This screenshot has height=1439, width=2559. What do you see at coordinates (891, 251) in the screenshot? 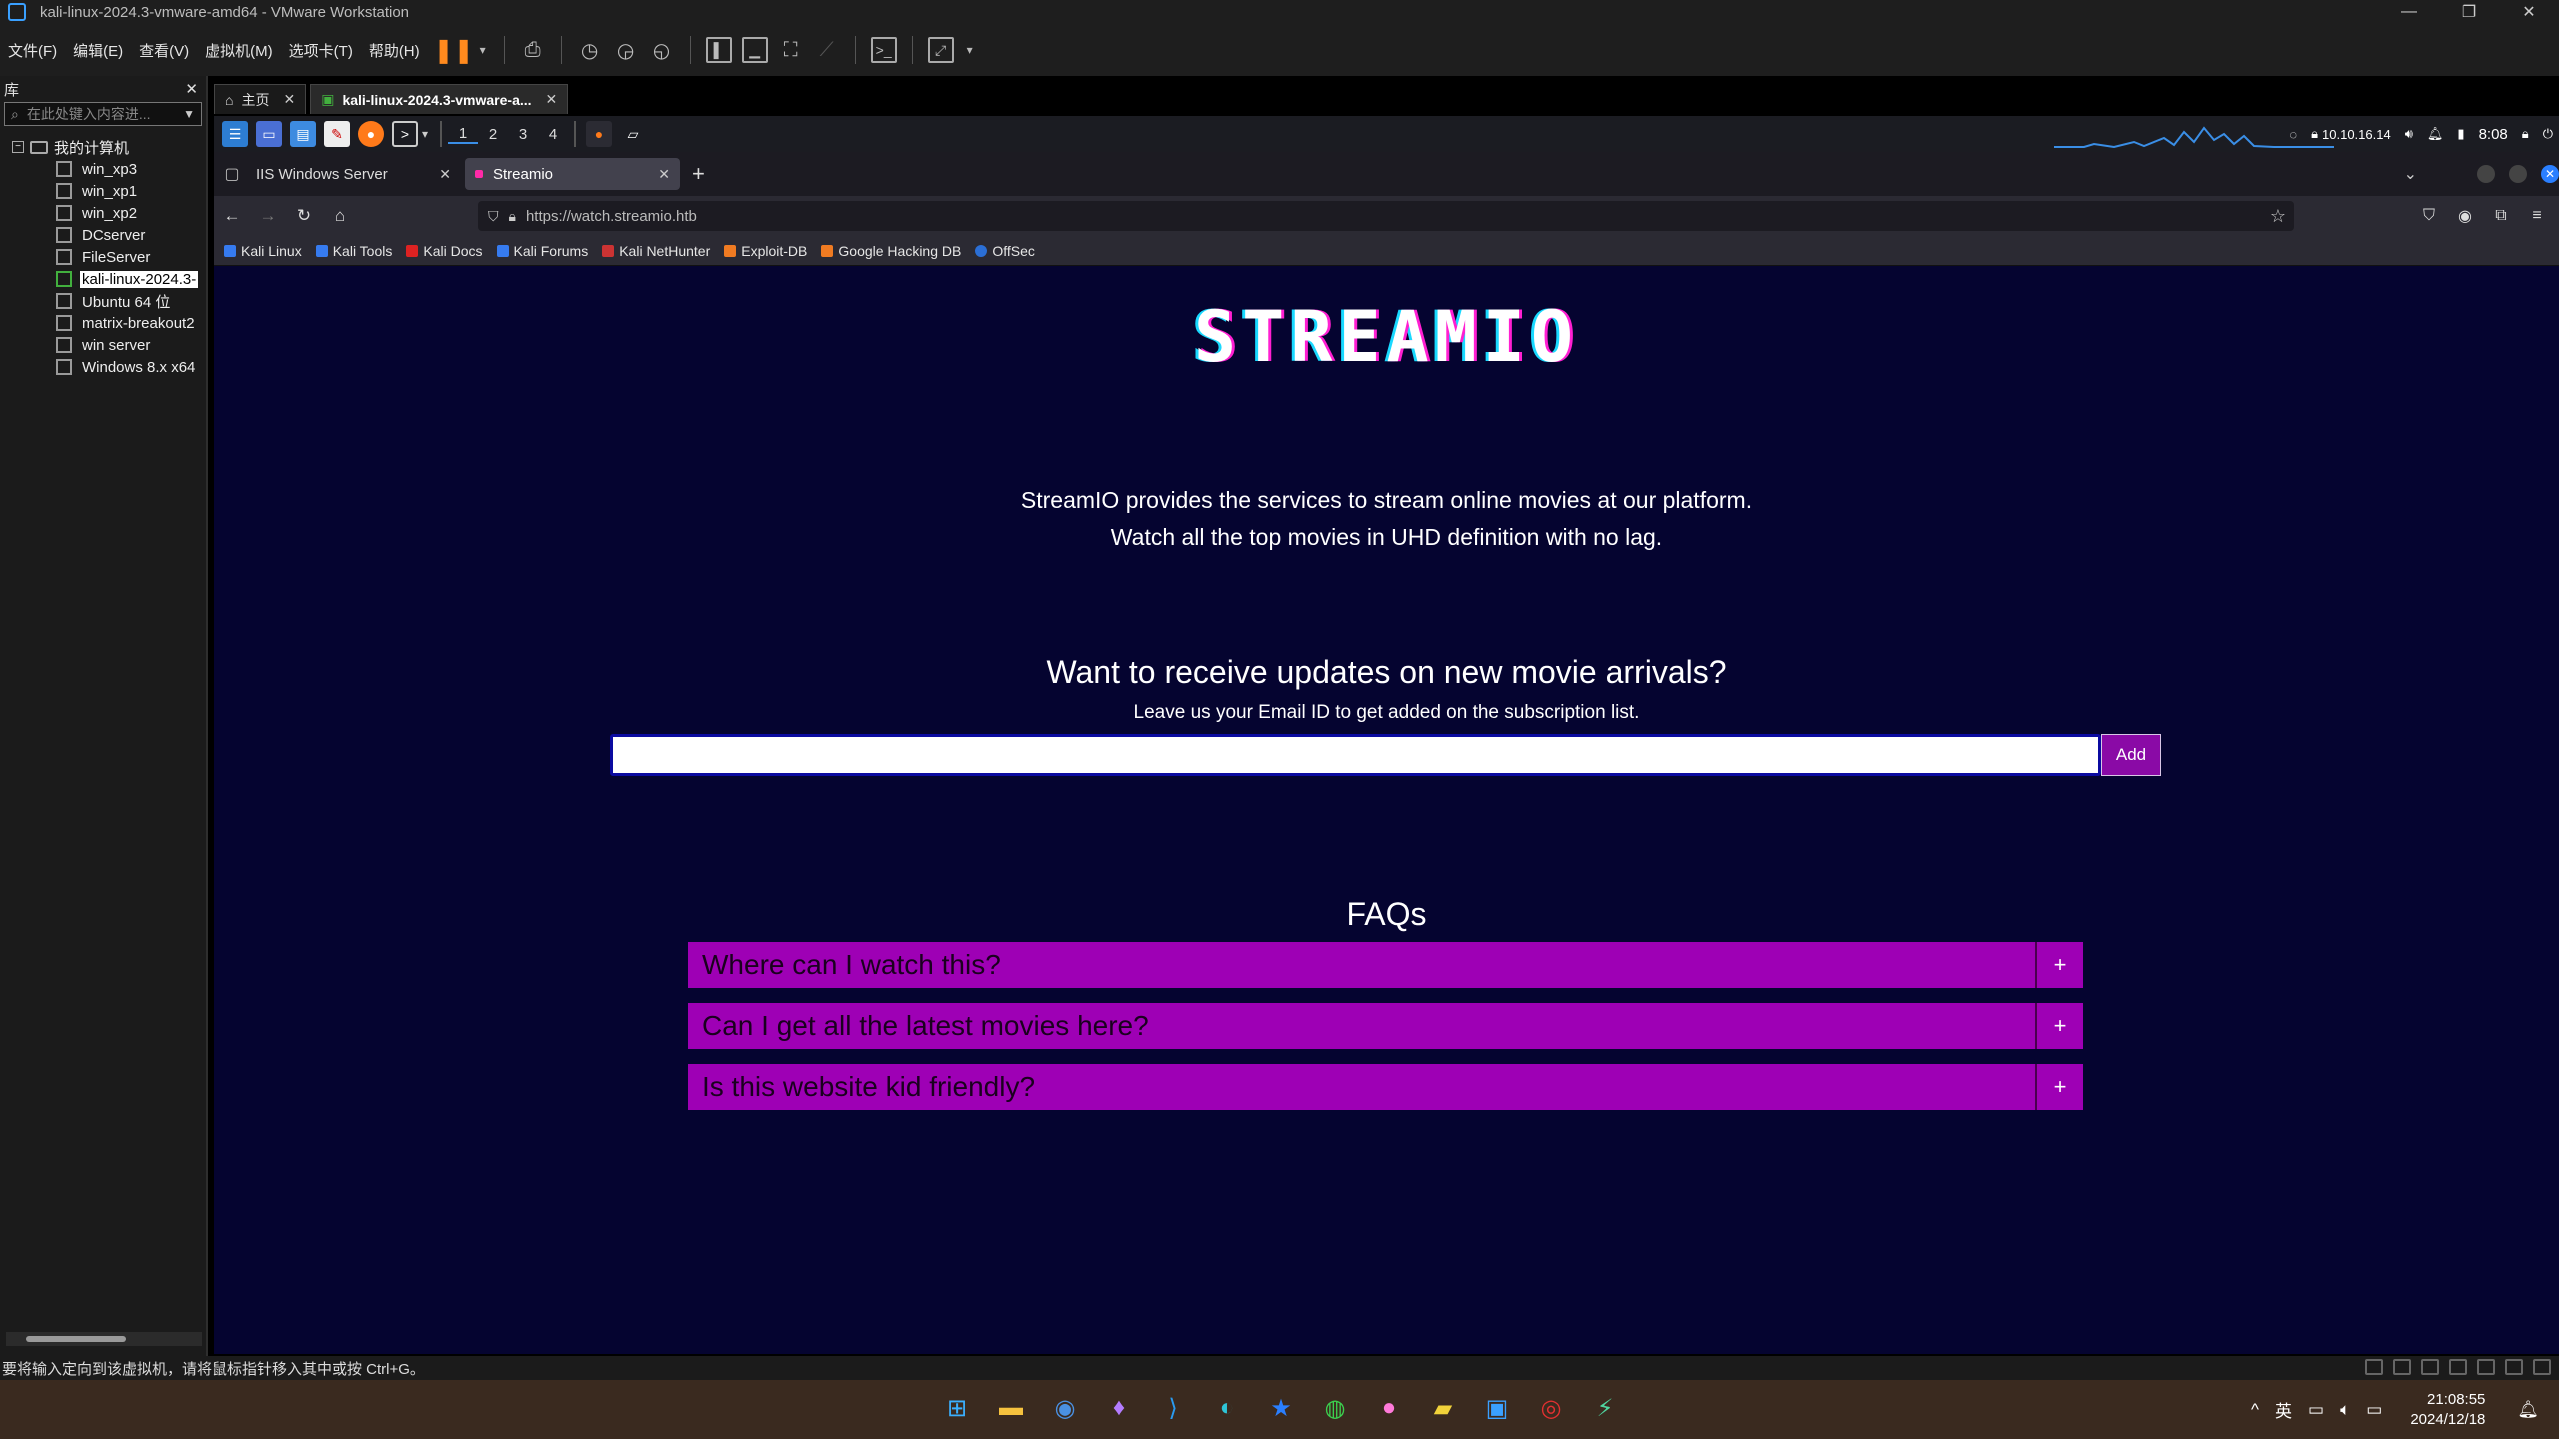
I see `bookmark-google-hacking-db: Google Hacking DB` at bounding box center [891, 251].